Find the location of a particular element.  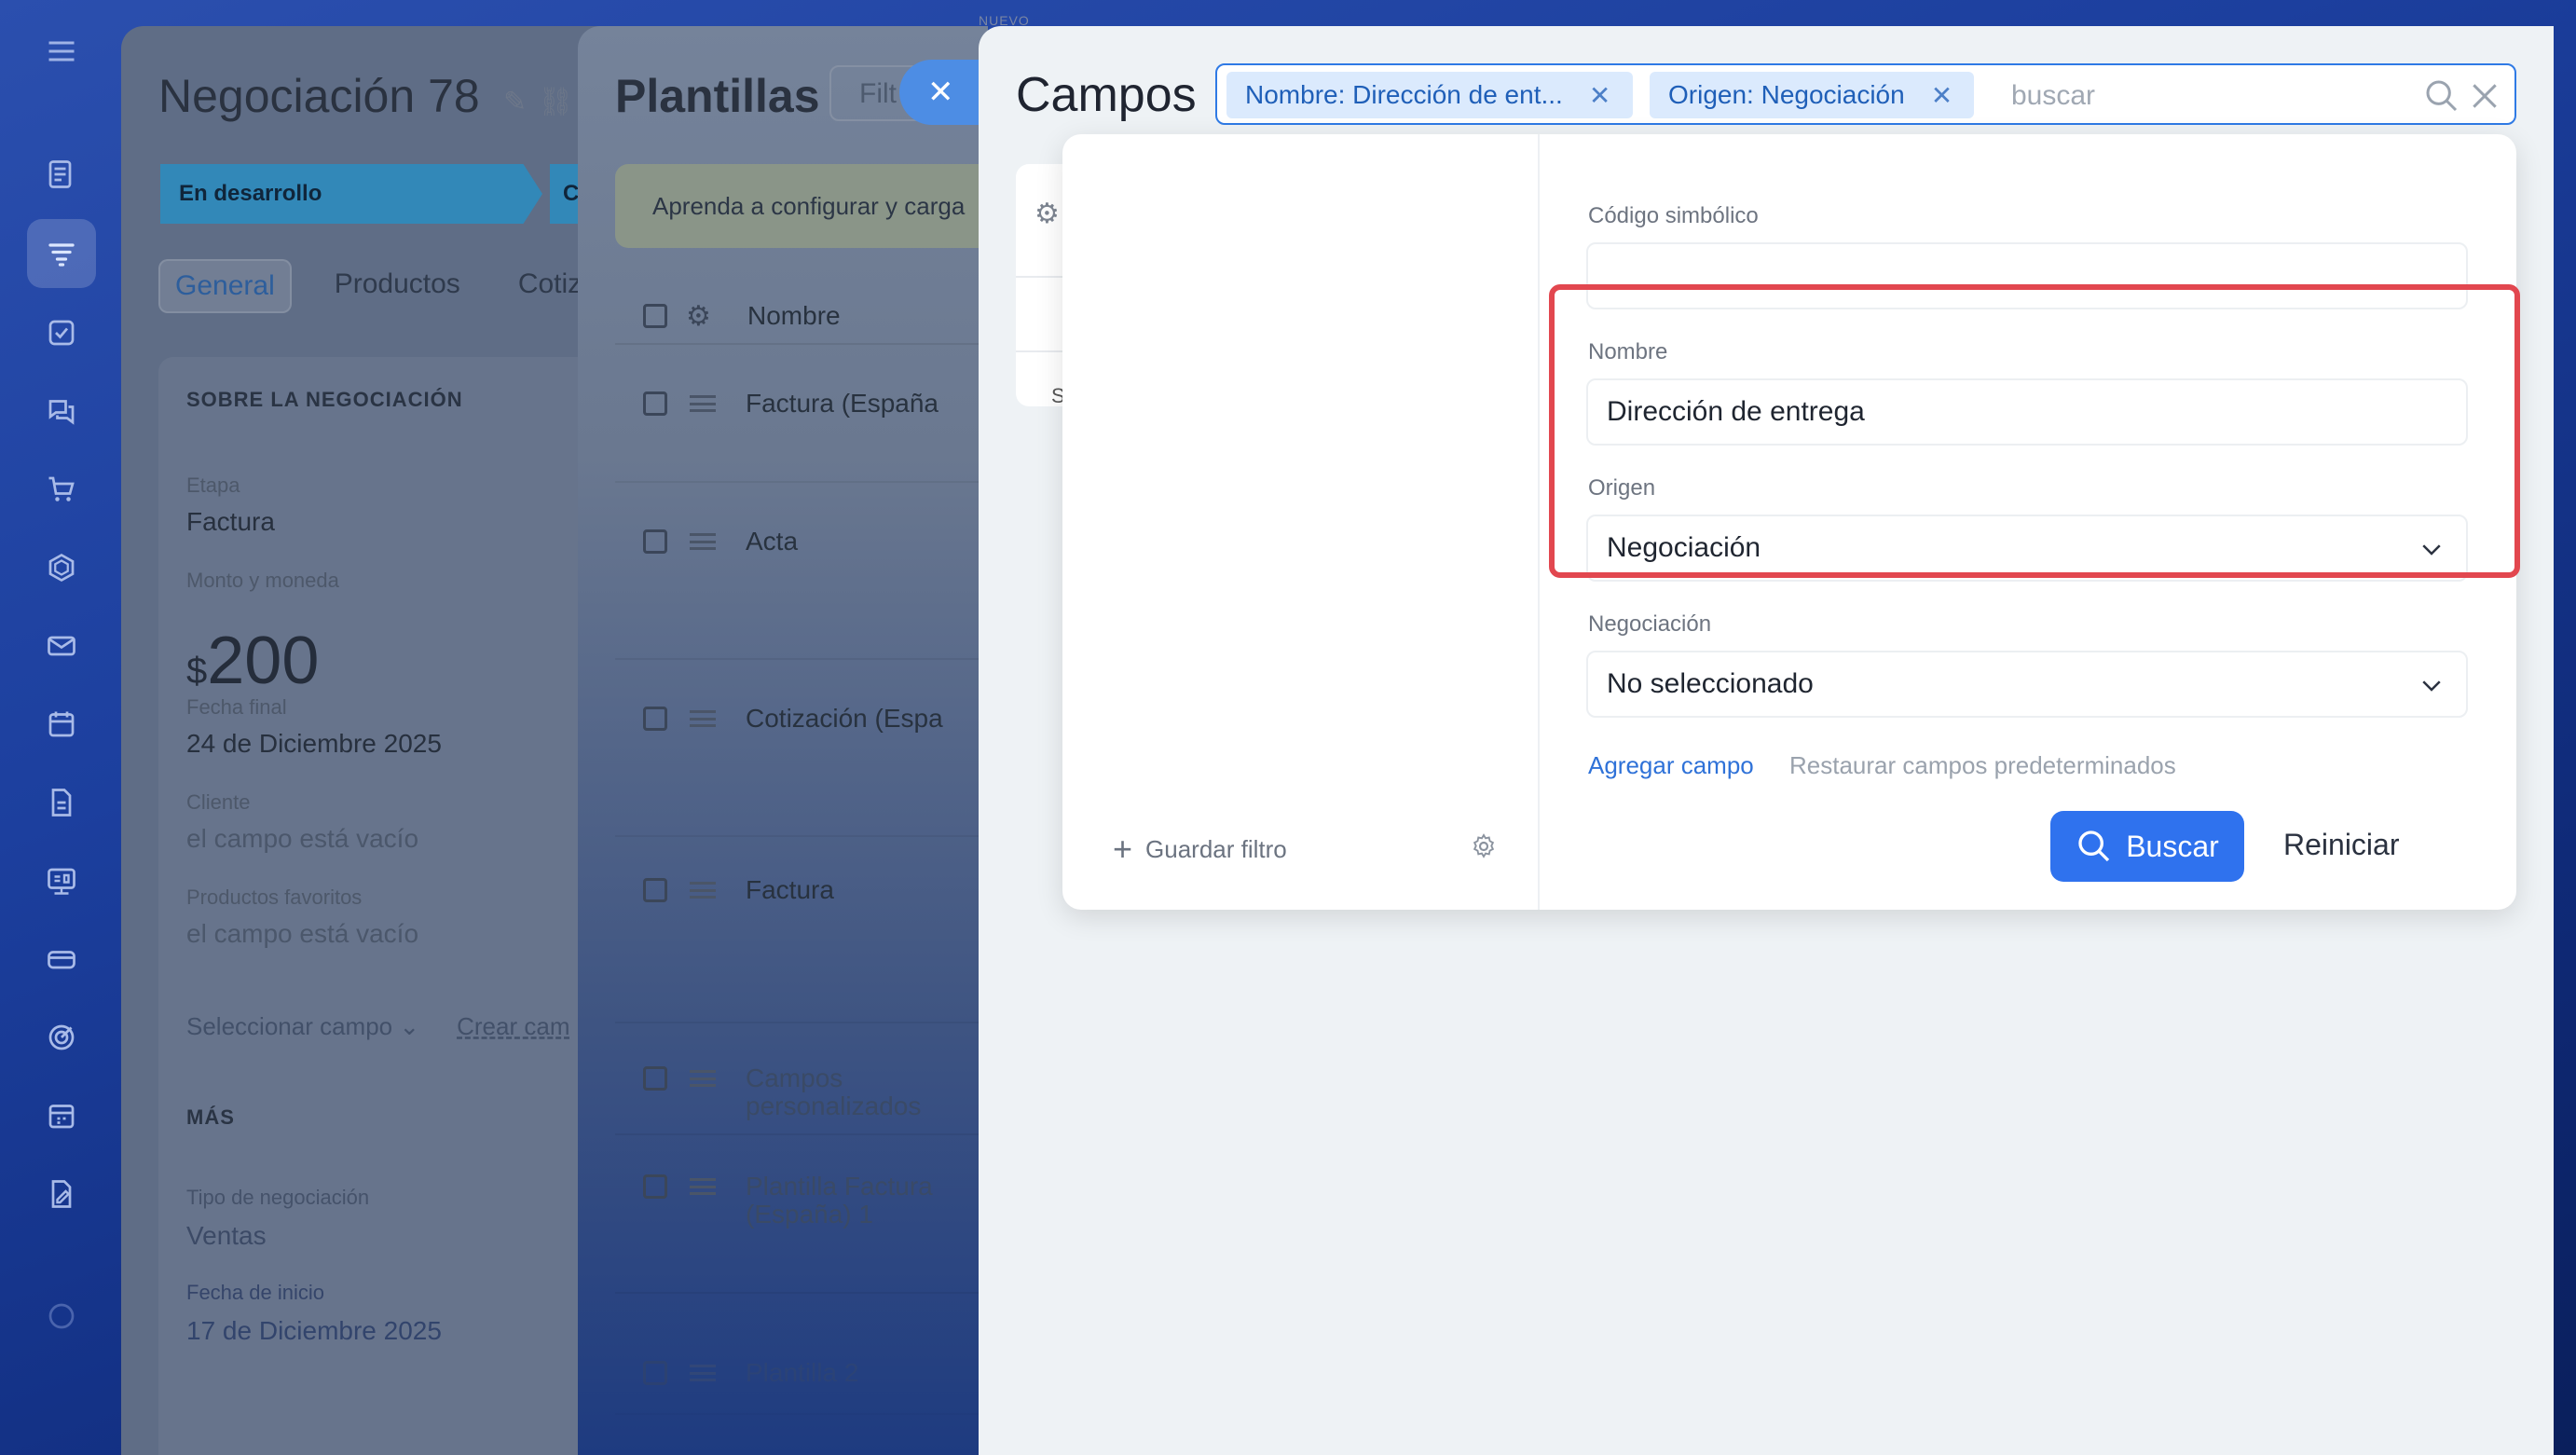

tipo-value: Ventas is located at coordinates (226, 1235).